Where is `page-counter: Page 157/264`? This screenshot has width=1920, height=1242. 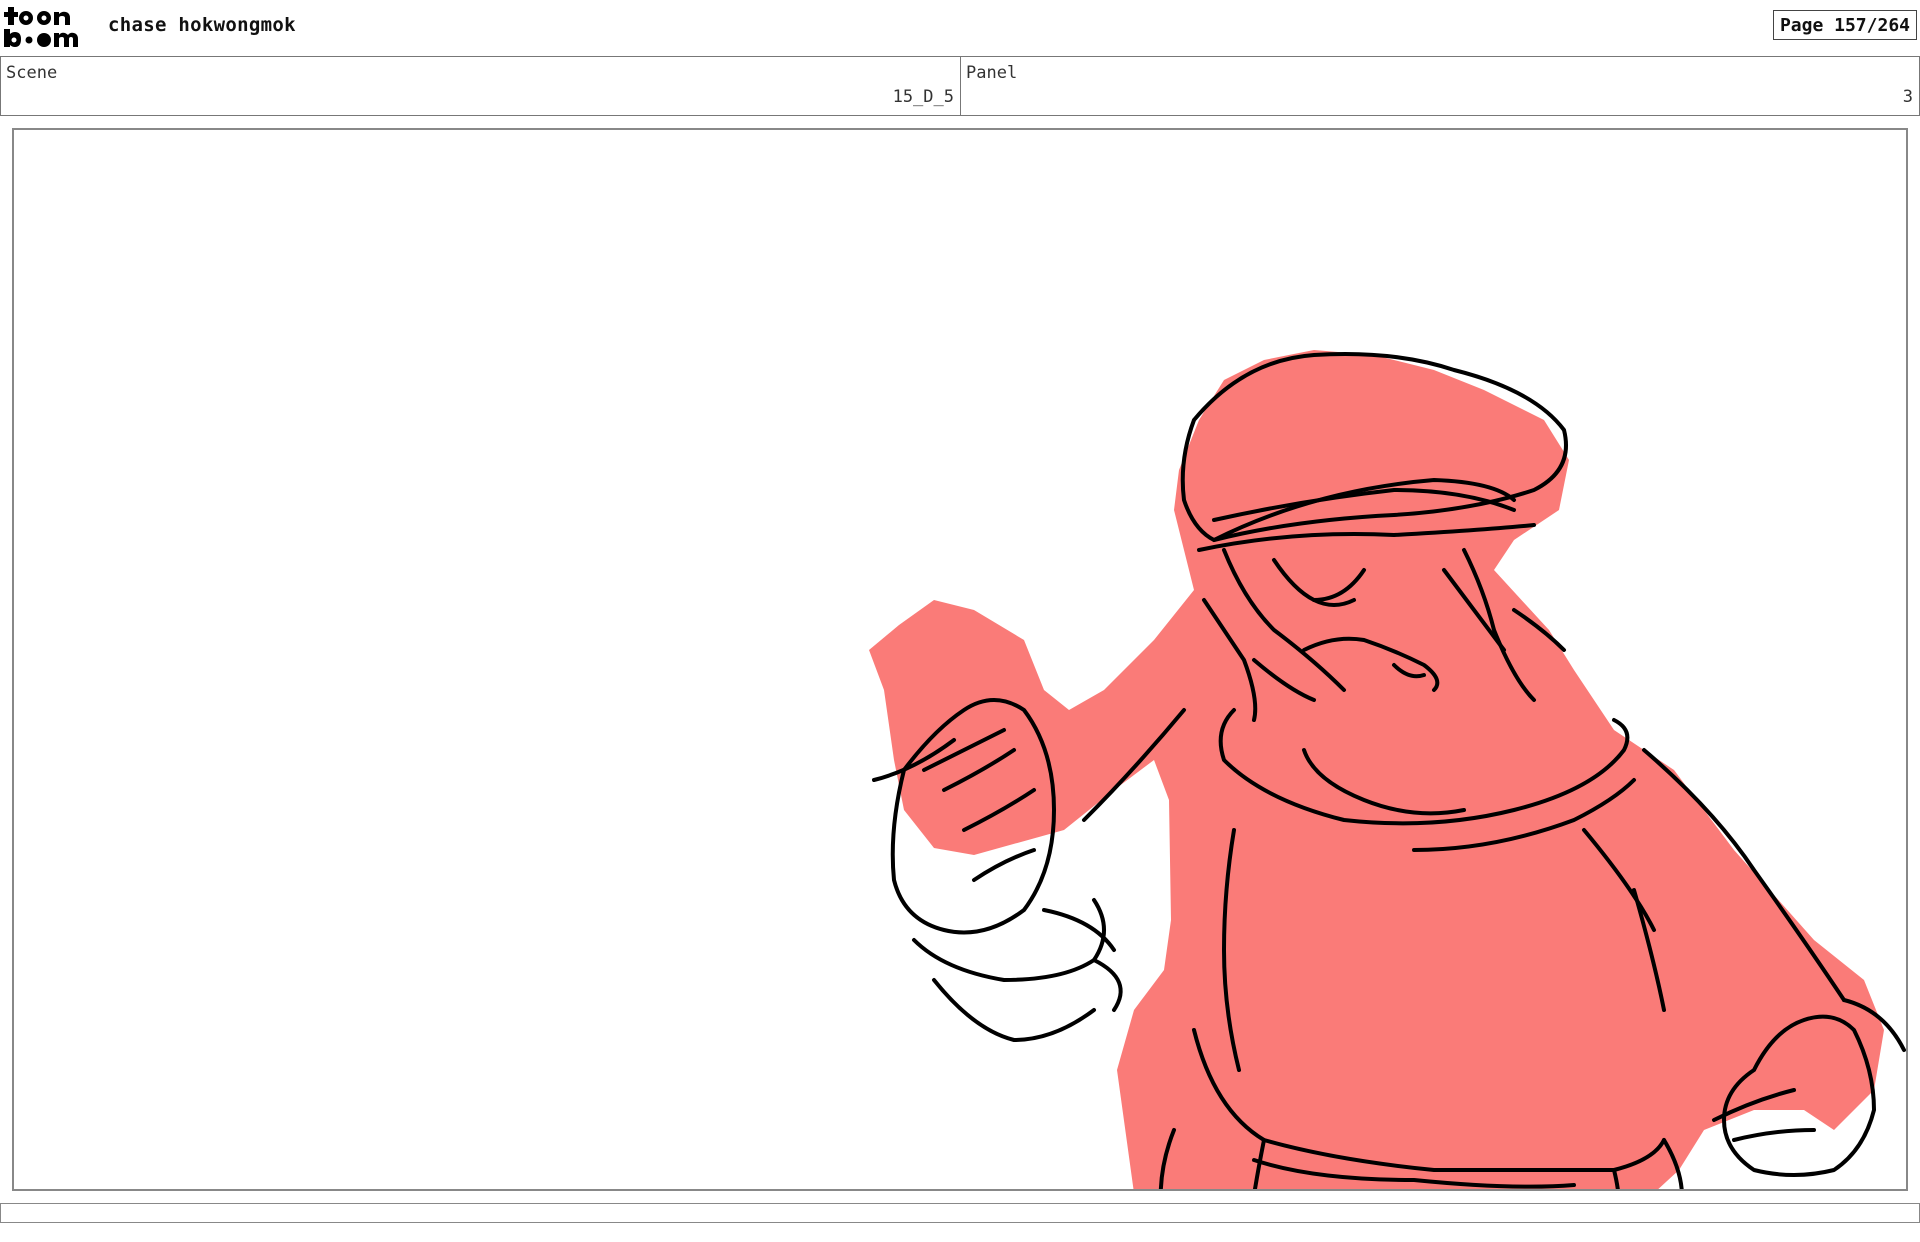
page-counter: Page 157/264 is located at coordinates (1844, 25).